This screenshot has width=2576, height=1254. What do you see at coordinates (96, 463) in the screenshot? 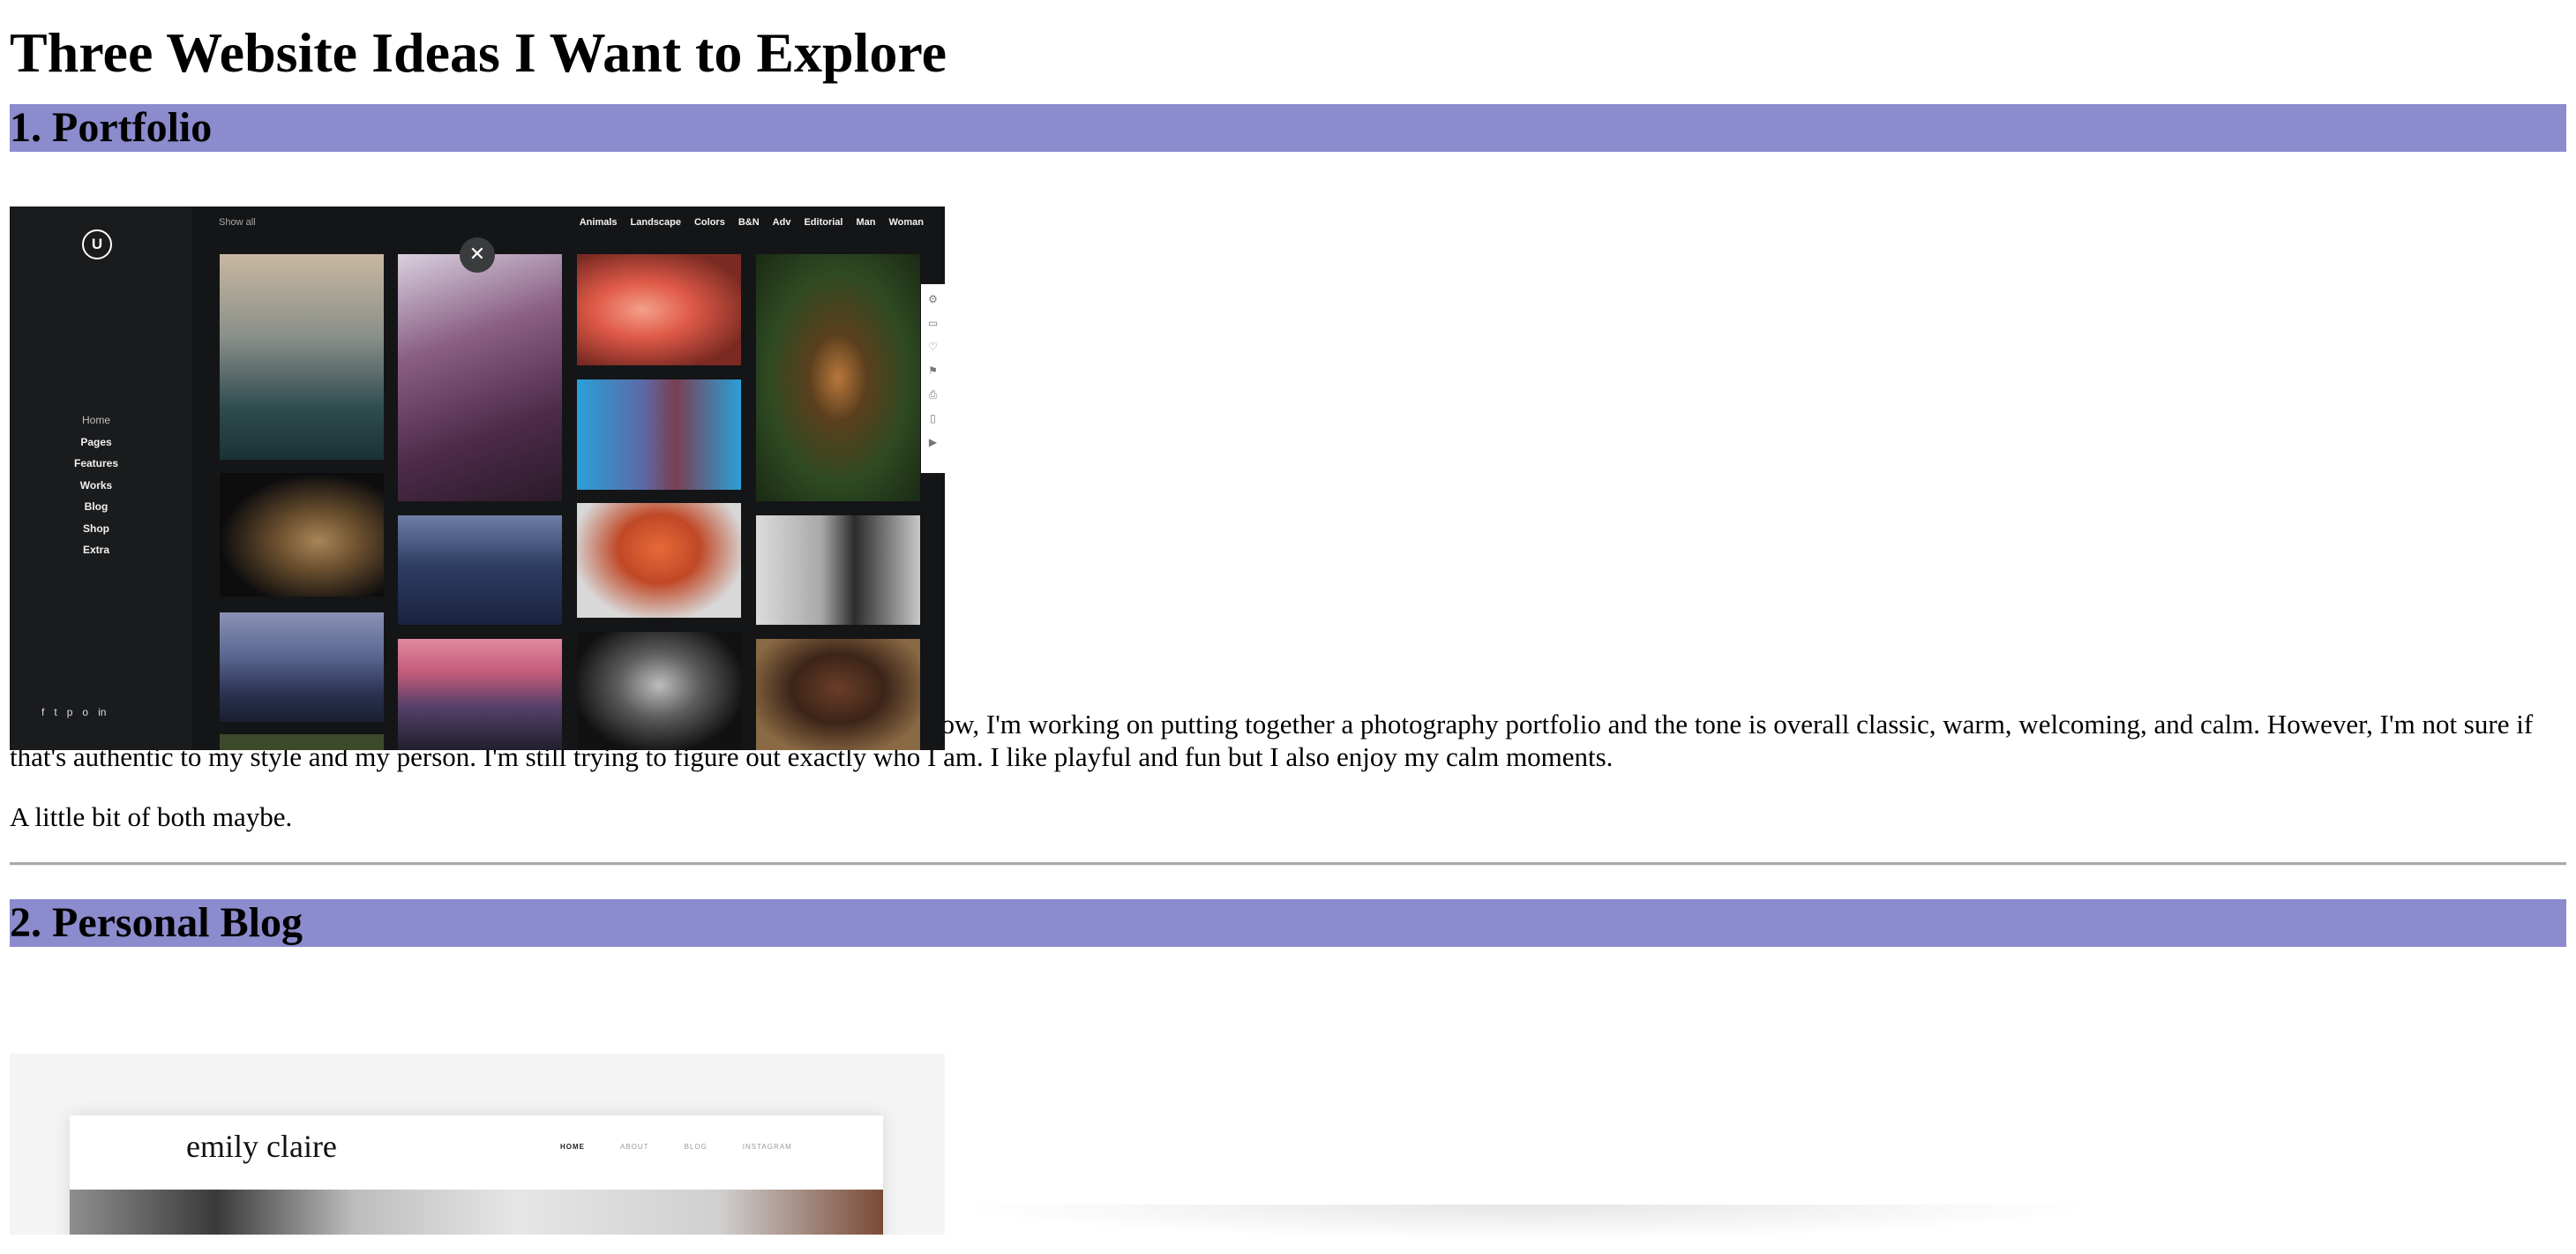
I see `portfolio-nav-item: Features` at bounding box center [96, 463].